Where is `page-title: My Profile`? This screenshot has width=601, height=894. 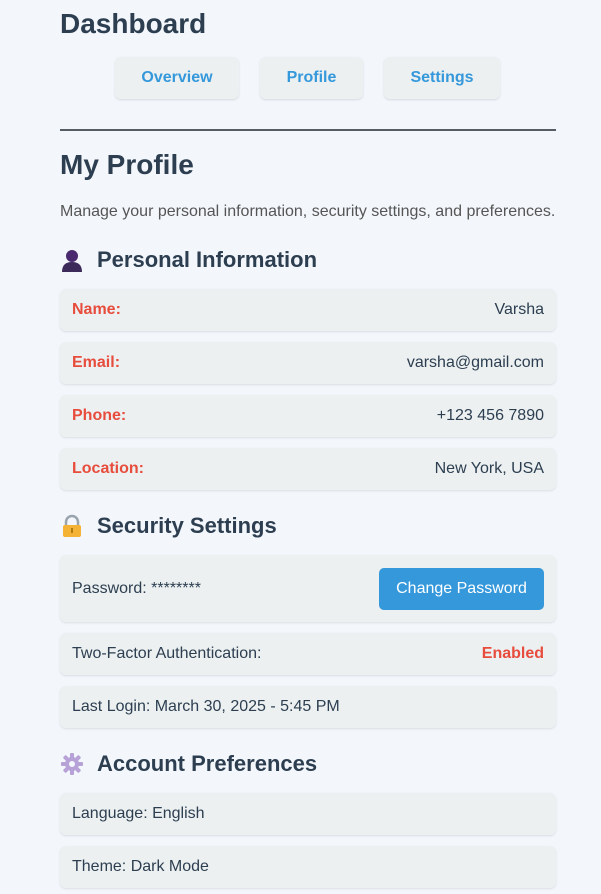 page-title: My Profile is located at coordinates (127, 164).